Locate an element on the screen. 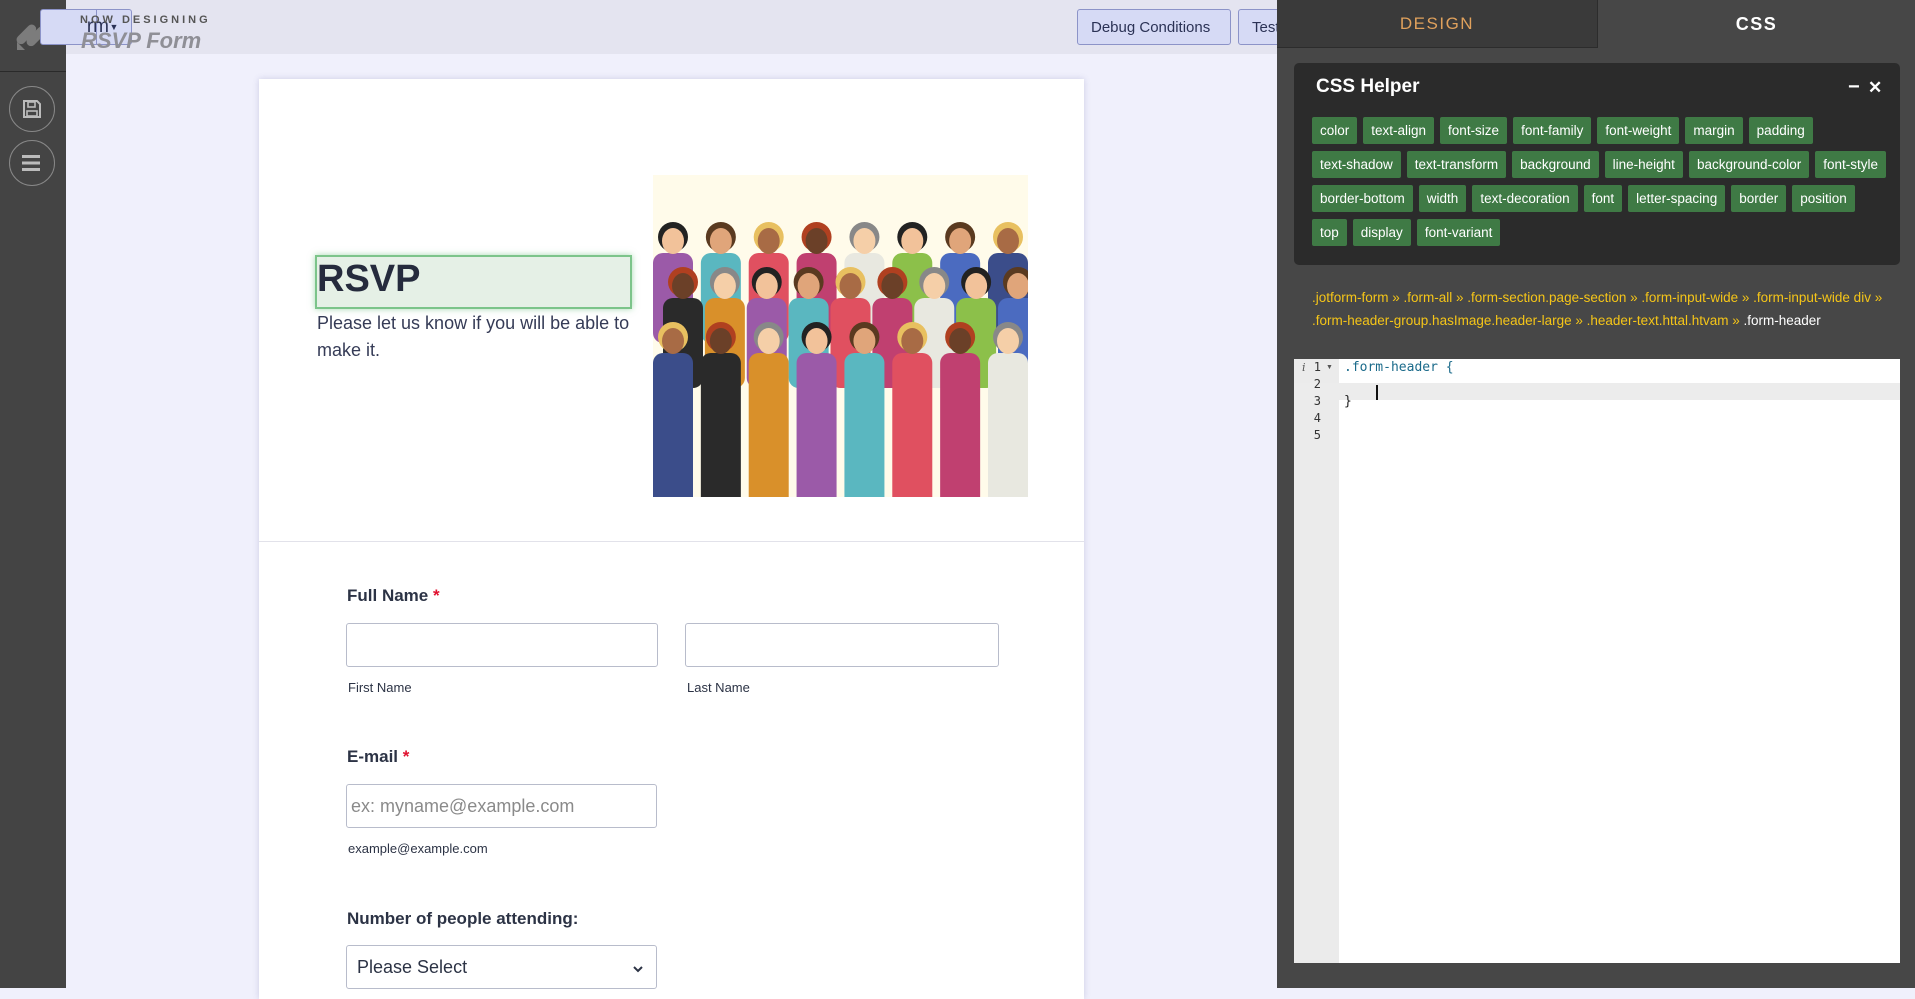 This screenshot has width=1915, height=999. email-label: E-mail * is located at coordinates (378, 757).